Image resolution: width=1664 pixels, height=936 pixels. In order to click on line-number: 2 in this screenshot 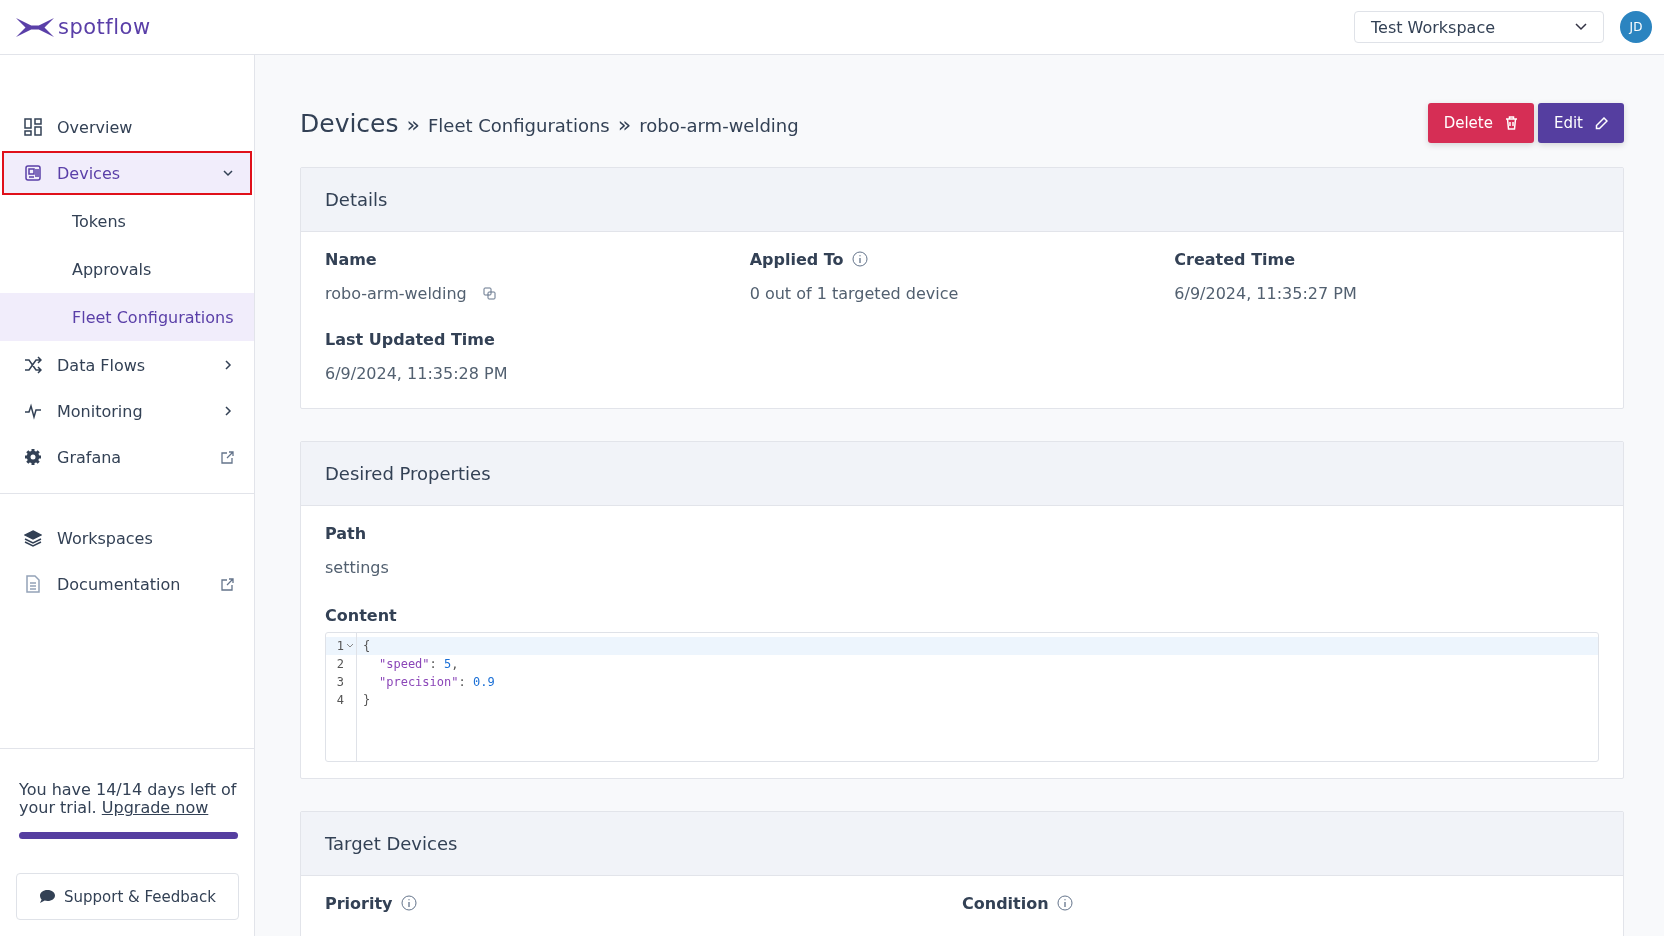, I will do `click(340, 664)`.